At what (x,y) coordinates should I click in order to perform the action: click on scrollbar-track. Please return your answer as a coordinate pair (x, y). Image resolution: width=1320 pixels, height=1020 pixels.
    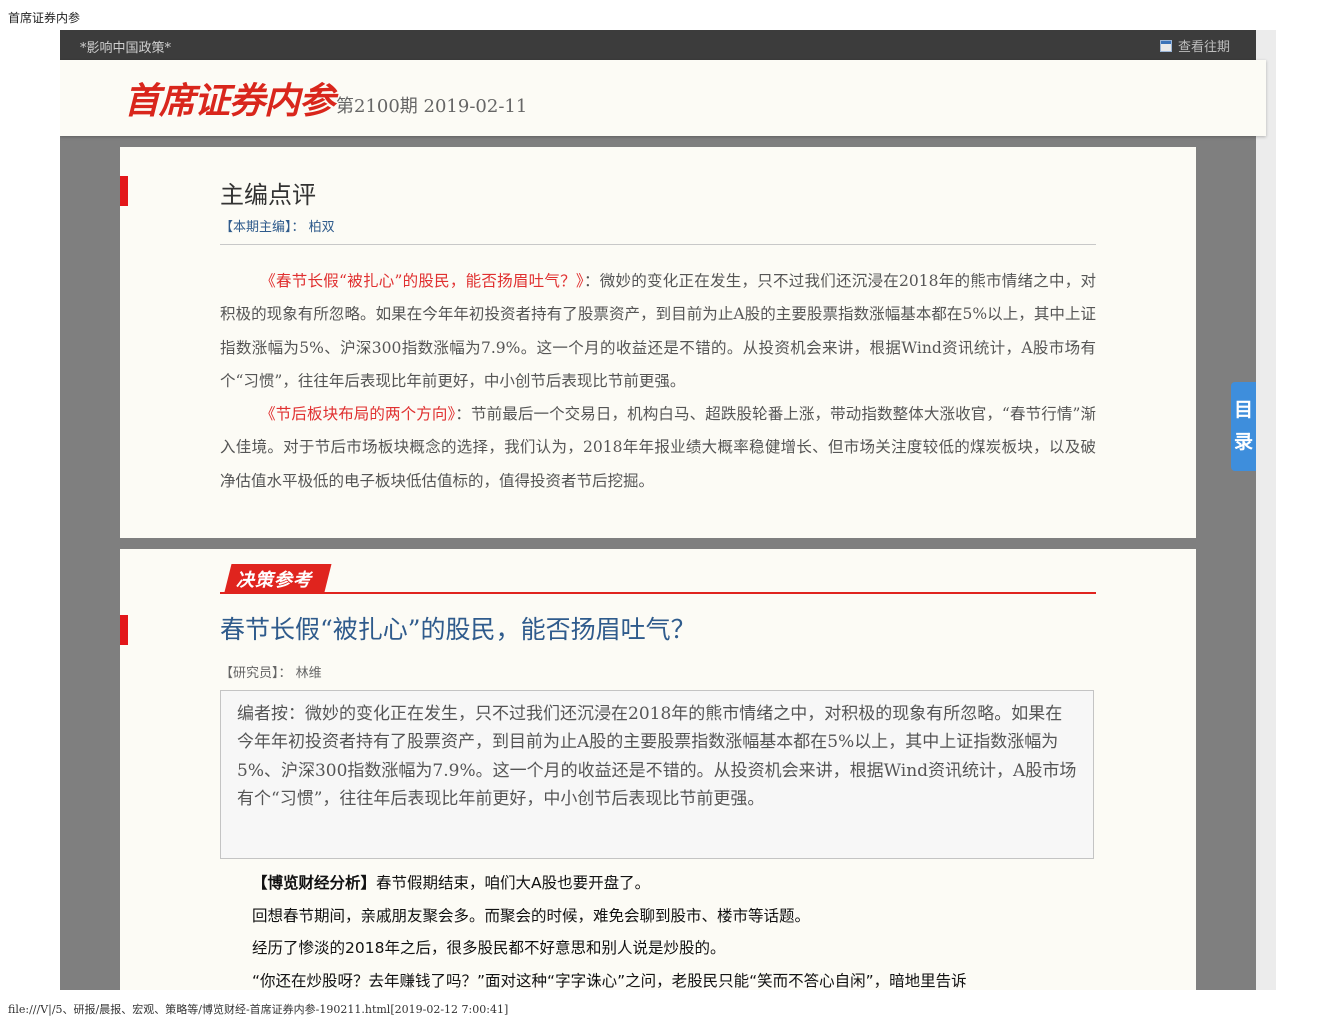
    Looking at the image, I should click on (1266, 510).